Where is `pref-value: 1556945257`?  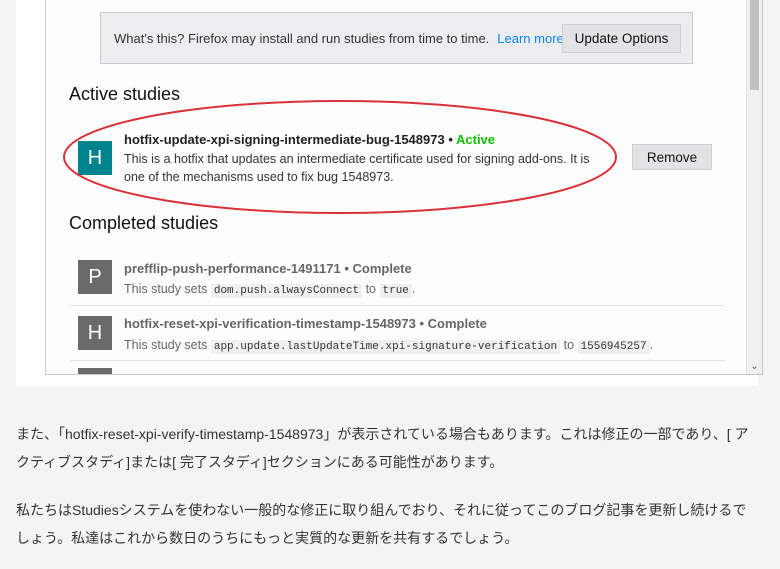 pref-value: 1556945257 is located at coordinates (613, 347).